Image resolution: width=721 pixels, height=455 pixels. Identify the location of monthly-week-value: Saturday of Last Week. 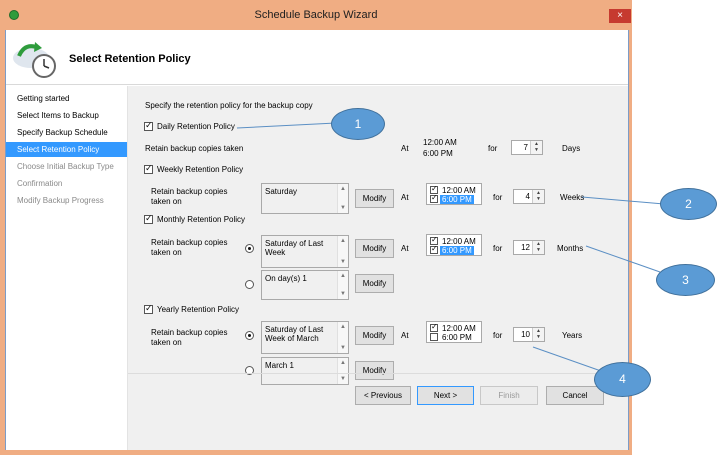
(294, 248).